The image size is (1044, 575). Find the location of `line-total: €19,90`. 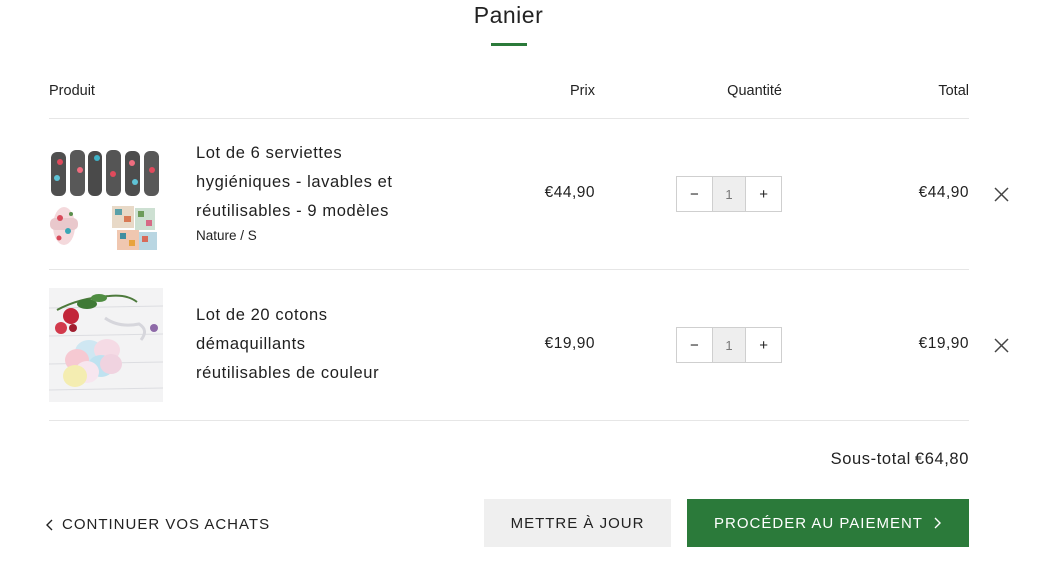

line-total: €19,90 is located at coordinates (943, 343).